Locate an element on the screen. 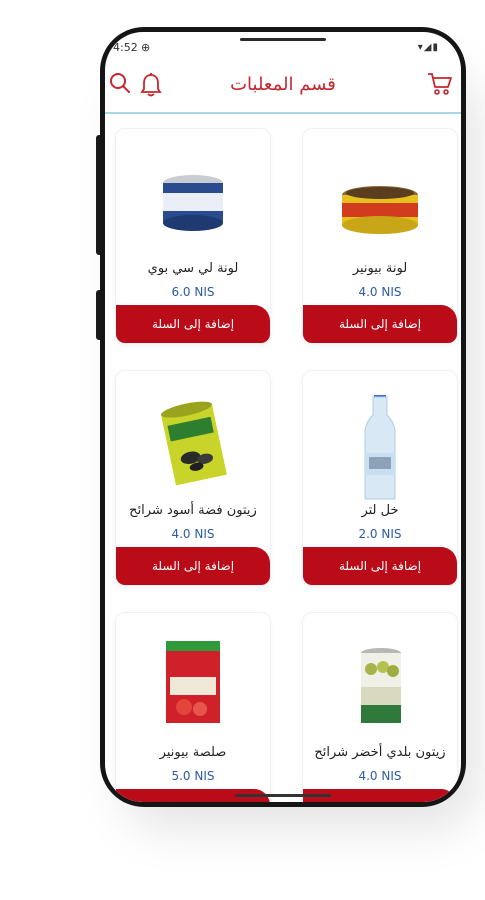  product-card: لونة بيونير 4.0 NIS إضافة إلى السلة is located at coordinates (380, 236).